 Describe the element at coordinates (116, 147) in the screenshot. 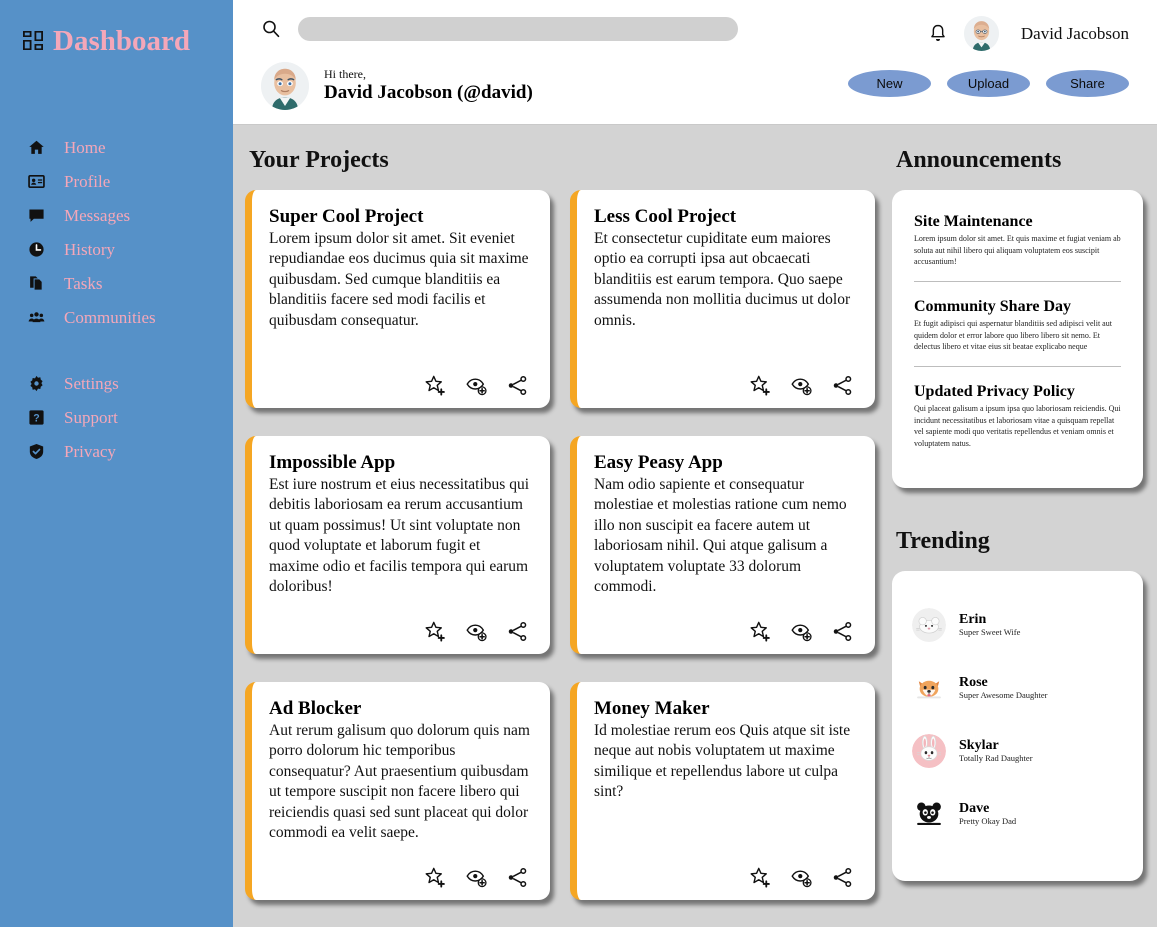

I see `sidebar-item-home: Home` at that location.